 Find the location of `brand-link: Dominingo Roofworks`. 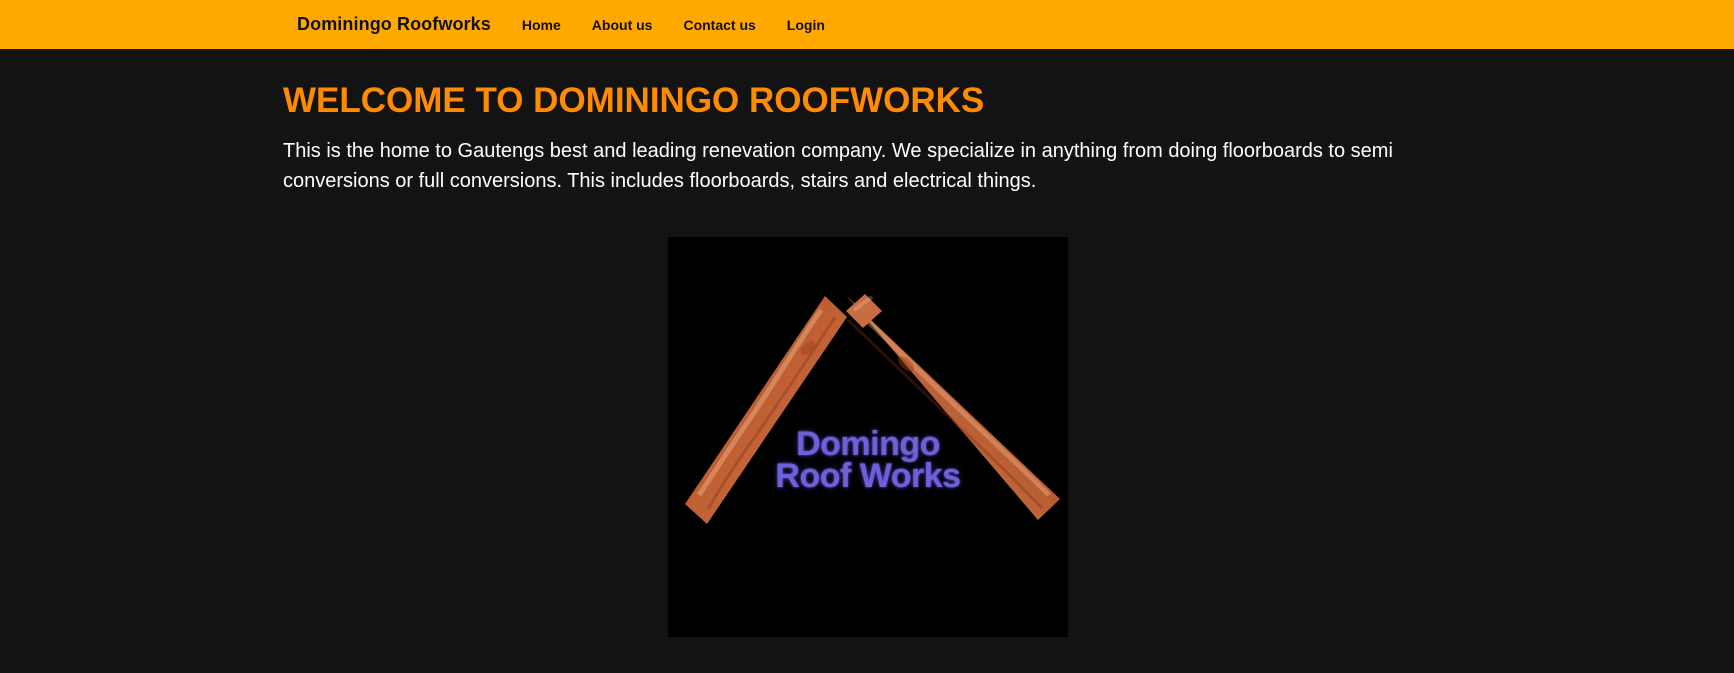

brand-link: Dominingo Roofworks is located at coordinates (394, 24).